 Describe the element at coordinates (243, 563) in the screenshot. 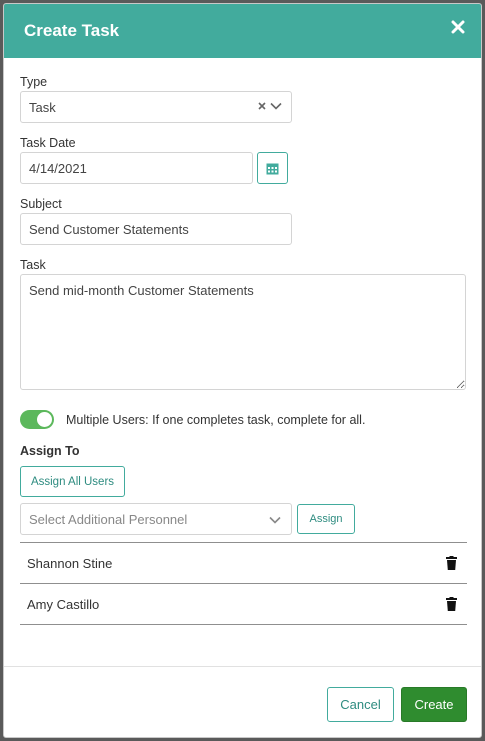

I see `list-item: Shannon Stine` at that location.